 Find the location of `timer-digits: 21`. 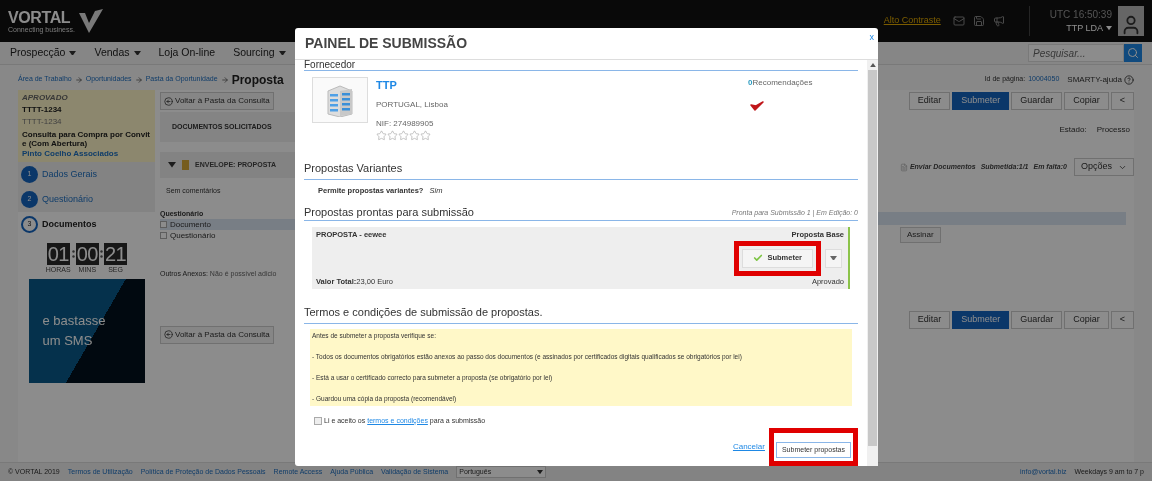

timer-digits: 21 is located at coordinates (115, 254).